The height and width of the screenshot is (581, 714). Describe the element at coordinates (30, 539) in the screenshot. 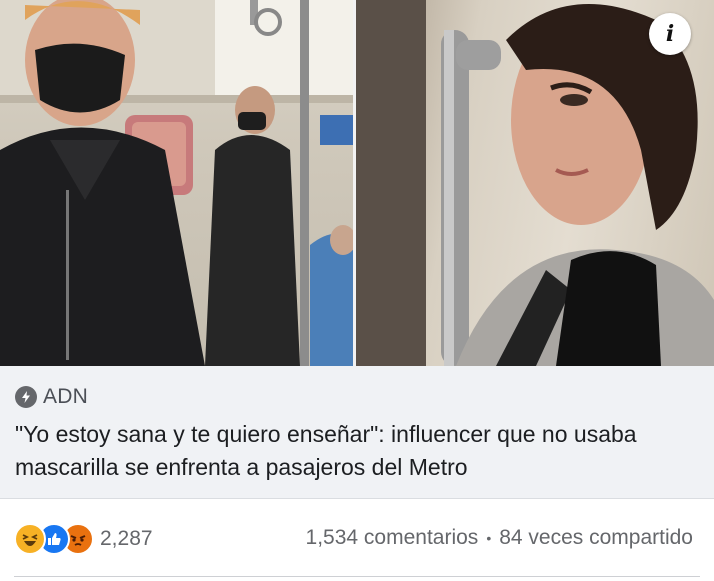

I see `haha-icon` at that location.